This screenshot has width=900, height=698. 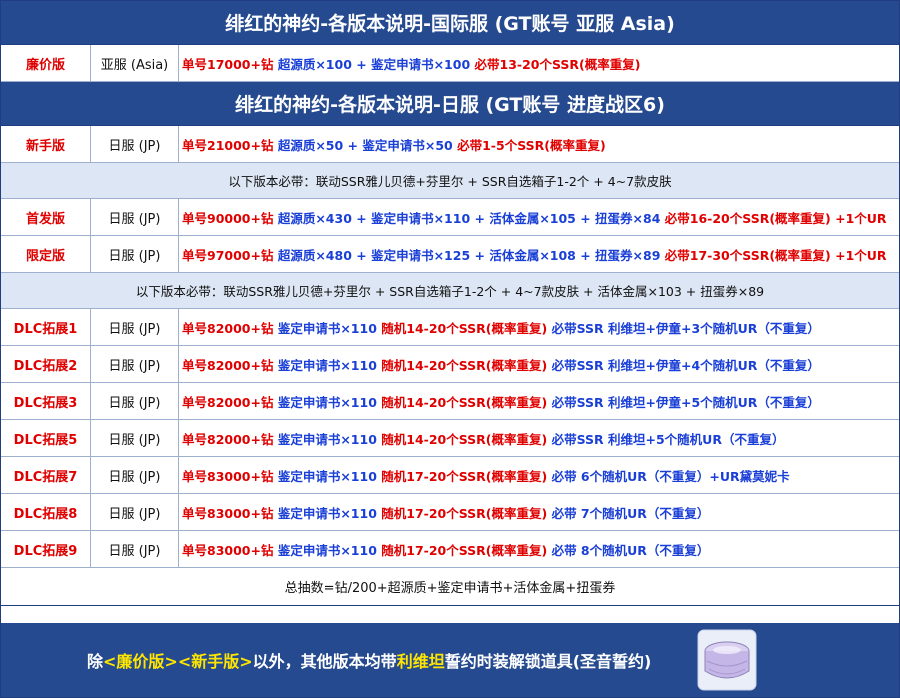 I want to click on total-pulls-formula: 总抽数=钻/200+超源质+鉴定申请书+活体金属+扭蛋券, so click(x=450, y=587).